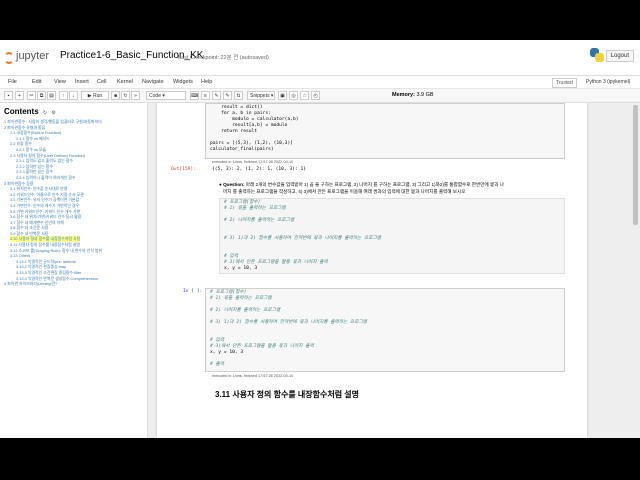 The image size is (640, 480). I want to click on toc-title: Contents ↻ ⚙, so click(30, 111).